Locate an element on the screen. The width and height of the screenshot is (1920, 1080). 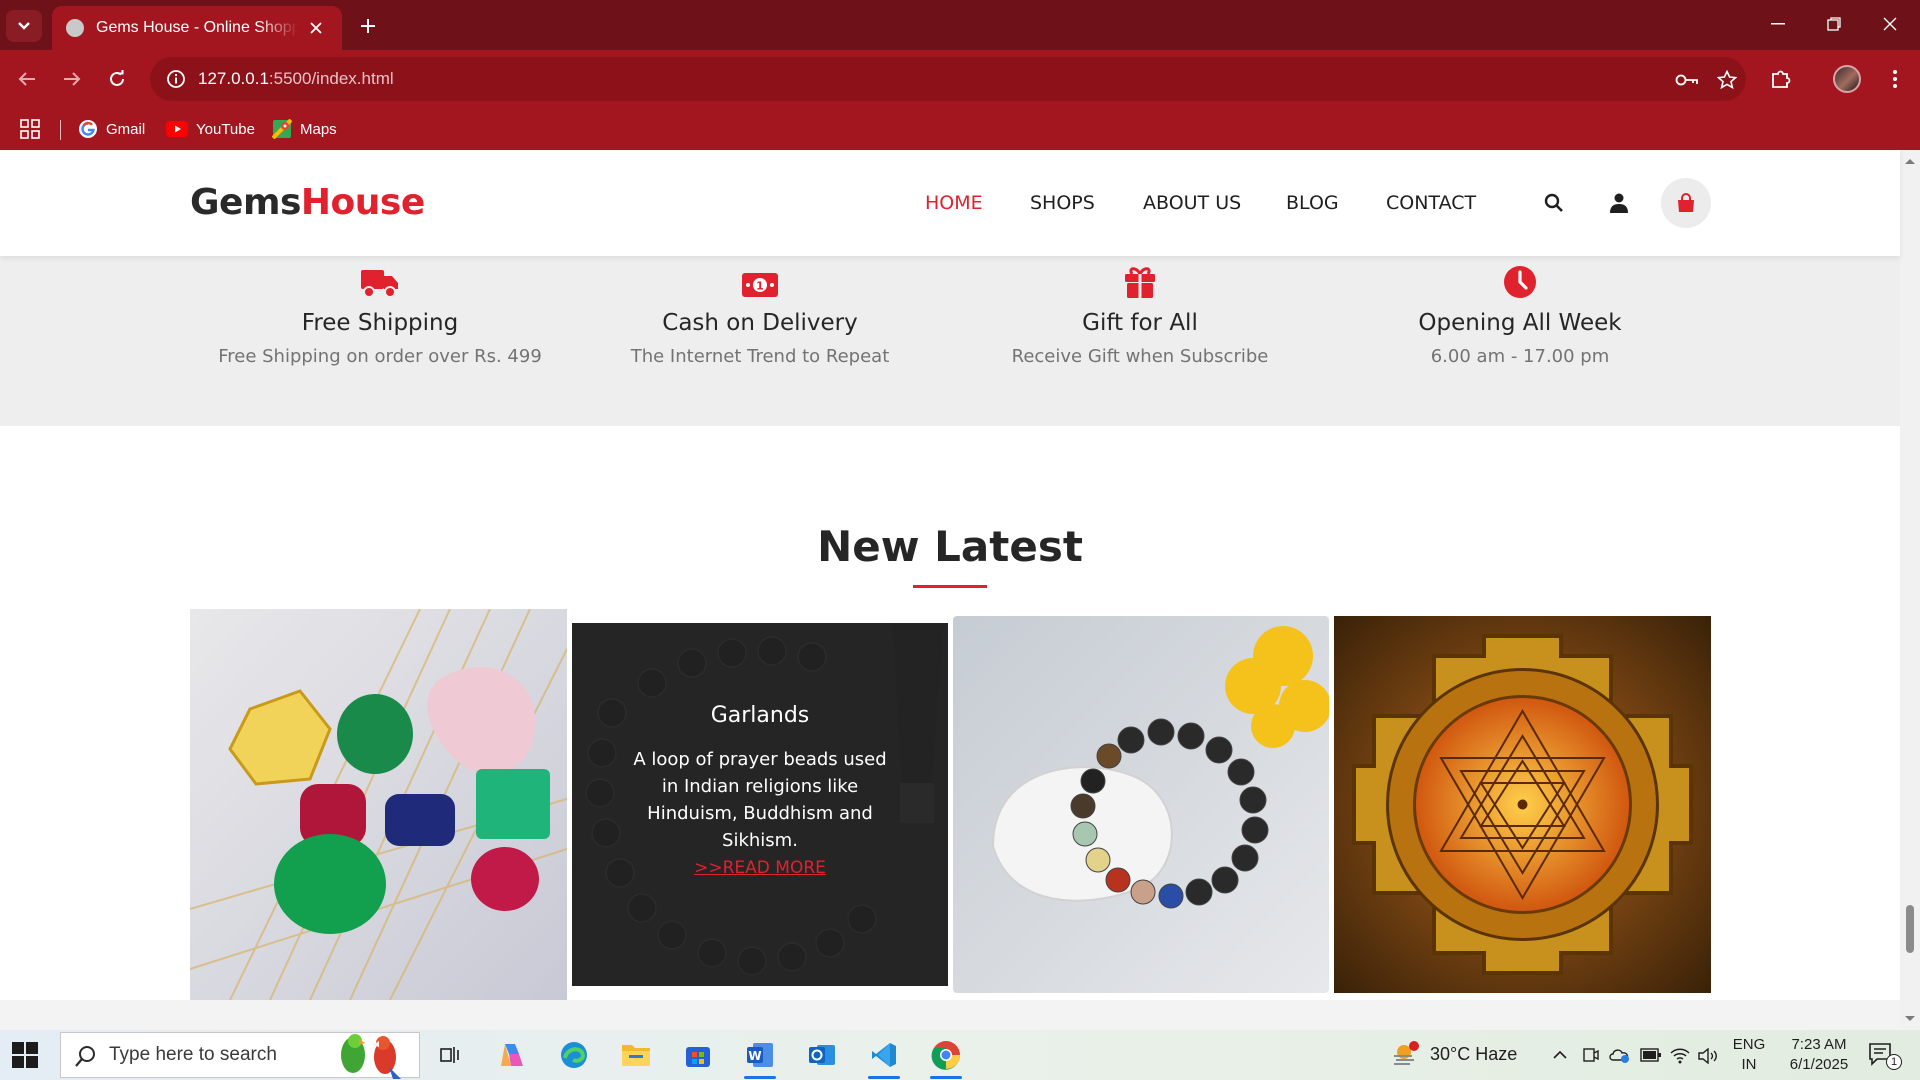
page-scrollbar is located at coordinates (1910, 590).